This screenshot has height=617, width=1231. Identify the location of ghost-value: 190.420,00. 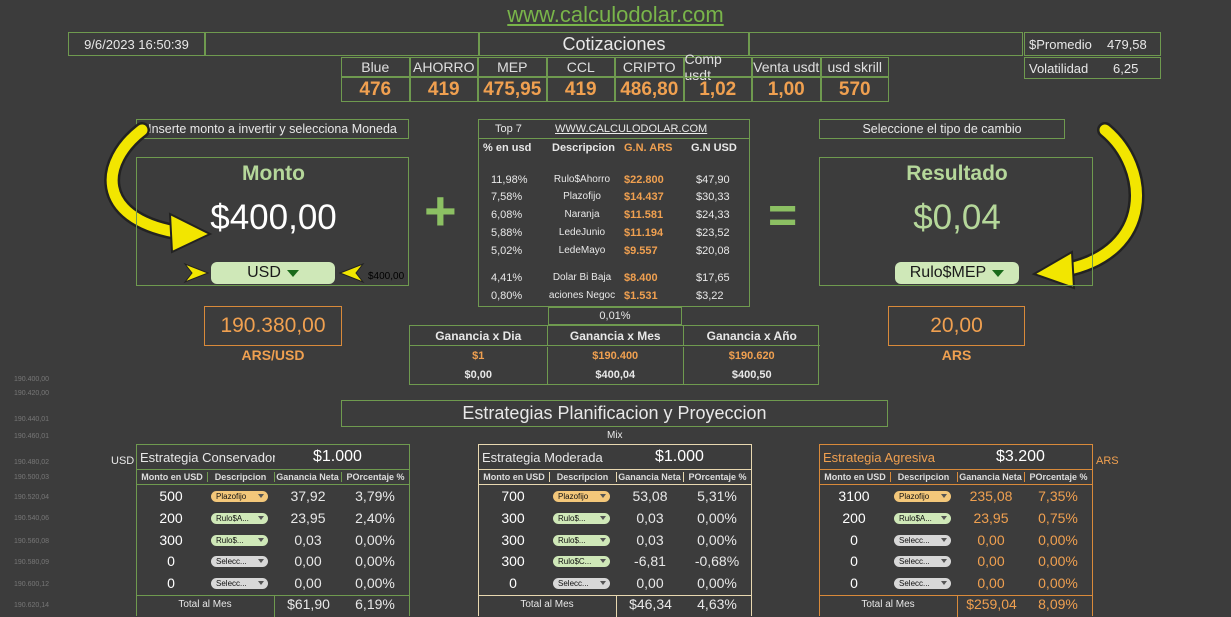
(32, 393).